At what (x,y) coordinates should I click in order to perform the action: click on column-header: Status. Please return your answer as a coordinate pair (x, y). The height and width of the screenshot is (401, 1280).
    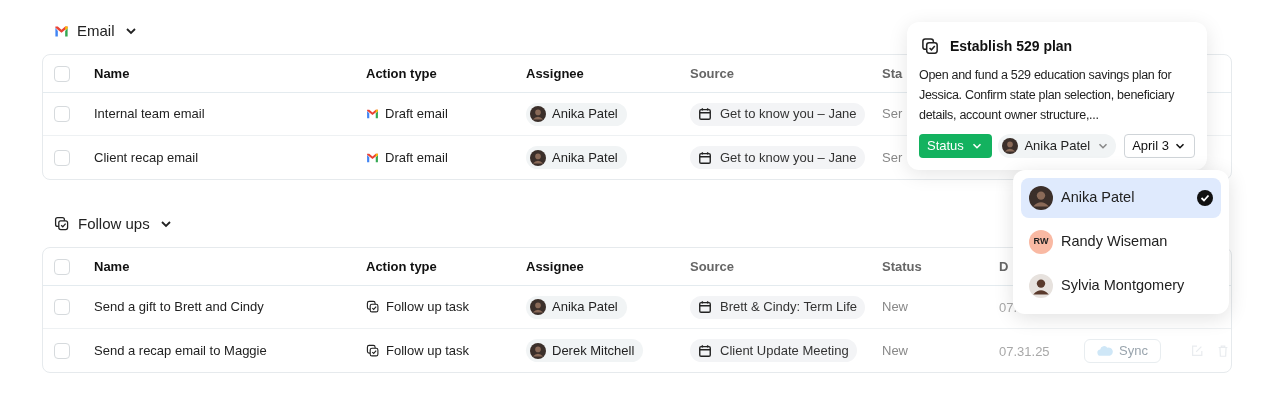
    Looking at the image, I should click on (902, 266).